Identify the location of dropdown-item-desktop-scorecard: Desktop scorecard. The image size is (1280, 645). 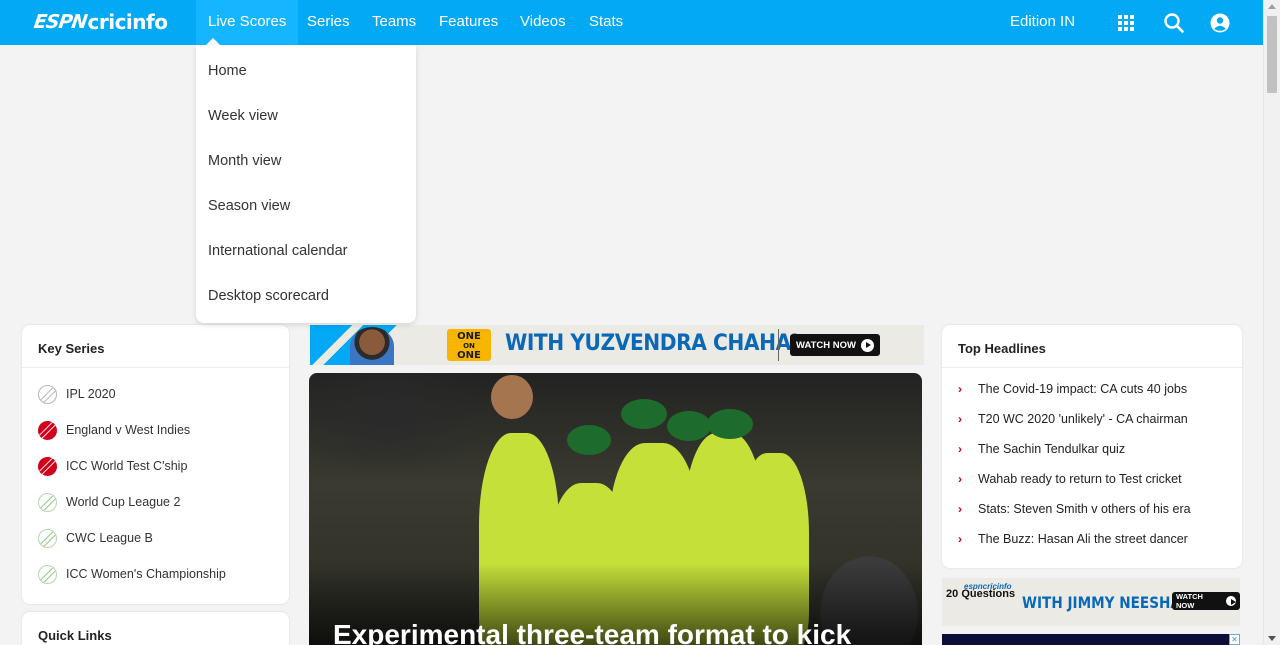
(268, 296).